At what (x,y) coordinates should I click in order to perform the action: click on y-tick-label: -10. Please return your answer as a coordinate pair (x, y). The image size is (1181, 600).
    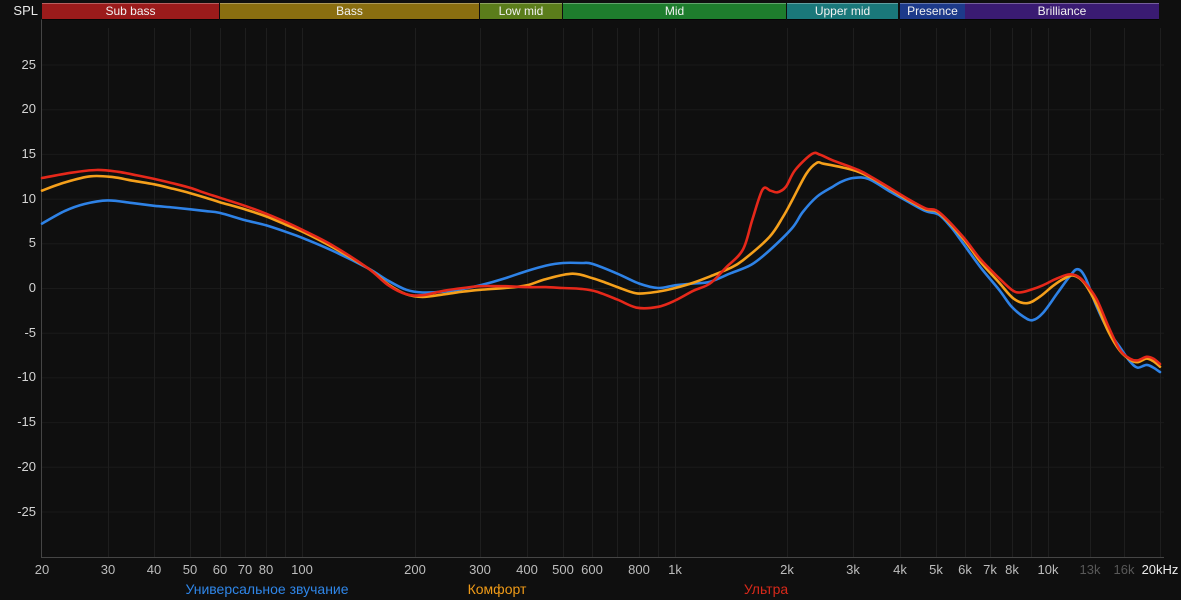
    Looking at the image, I should click on (26, 376).